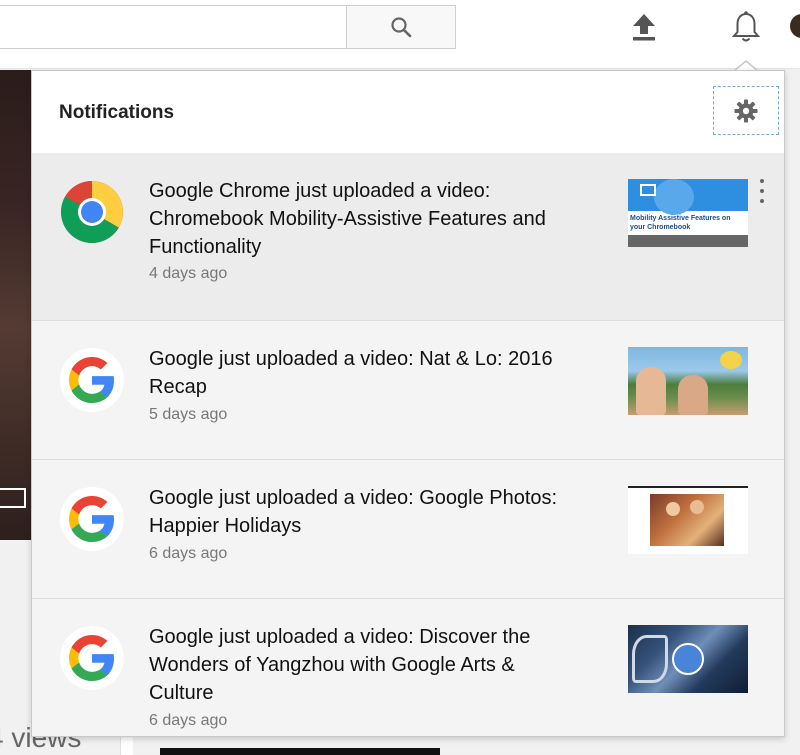 The width and height of the screenshot is (800, 755). I want to click on background-video-thumbnail, so click(16, 305).